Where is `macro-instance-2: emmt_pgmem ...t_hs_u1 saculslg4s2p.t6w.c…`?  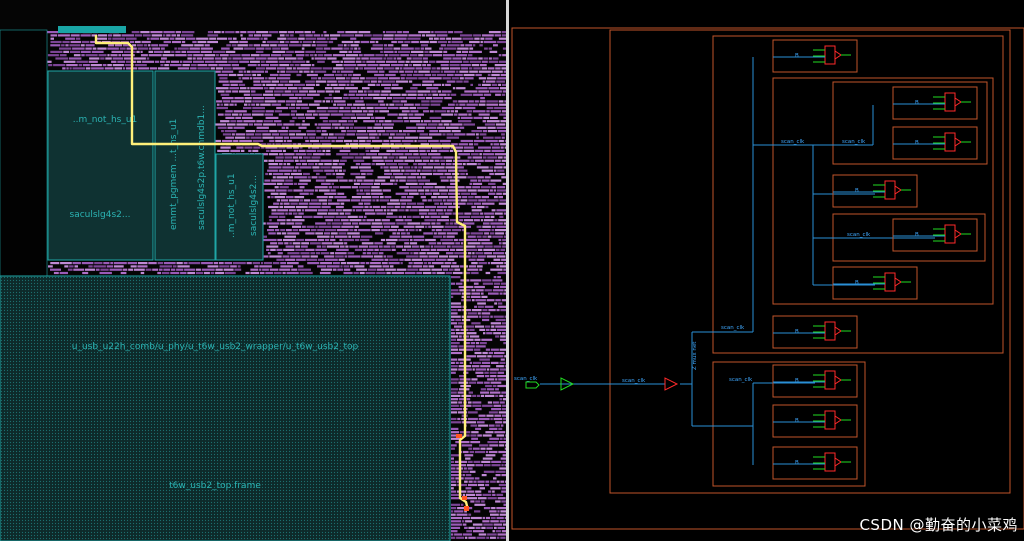
macro-instance-2: emmt_pgmem ...t_hs_u1 saculslg4s2p.t6w.c… is located at coordinates (185, 165).